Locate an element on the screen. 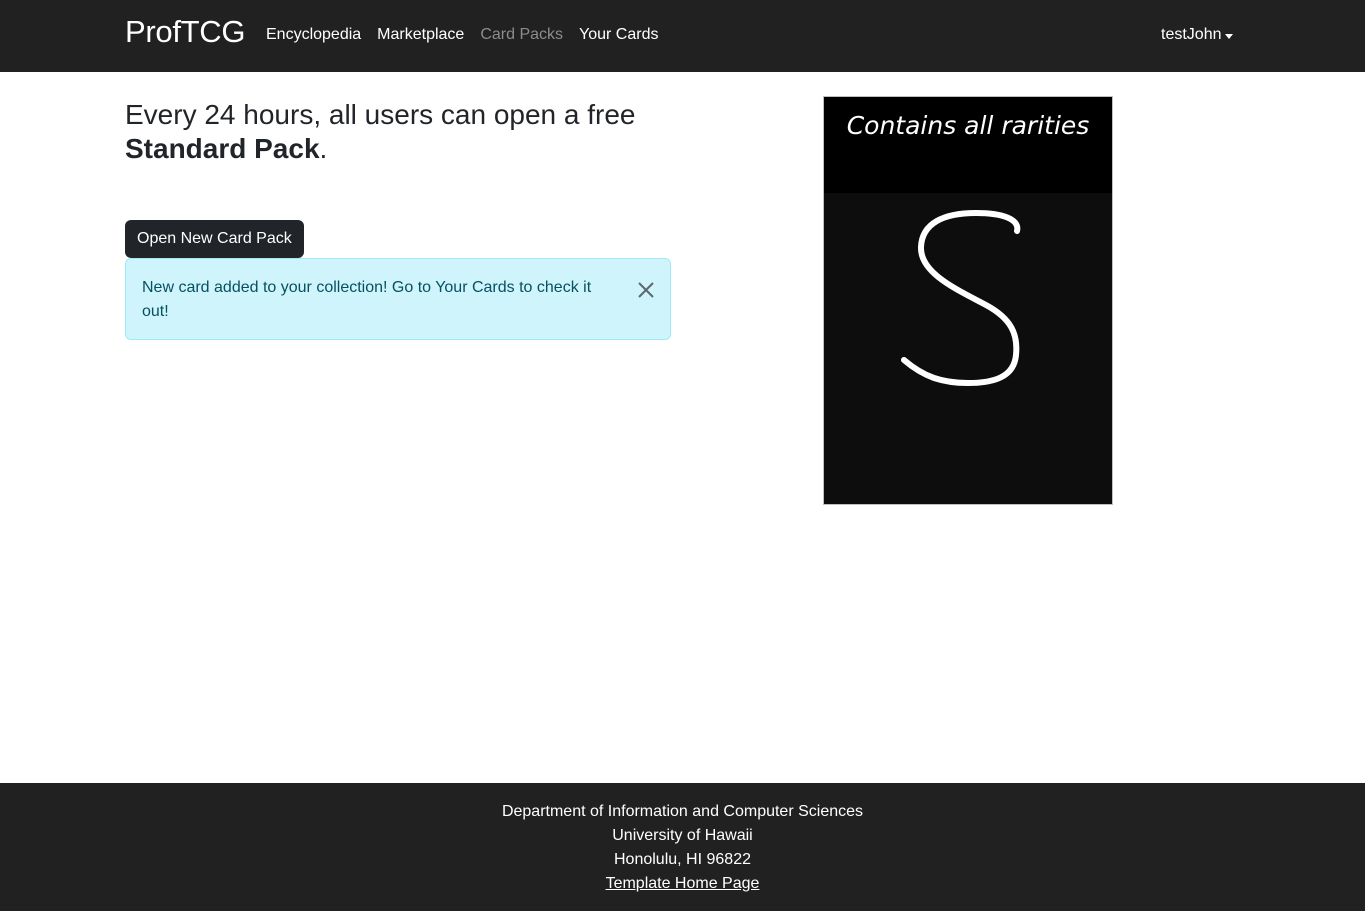  heading-period: . is located at coordinates (323, 148).